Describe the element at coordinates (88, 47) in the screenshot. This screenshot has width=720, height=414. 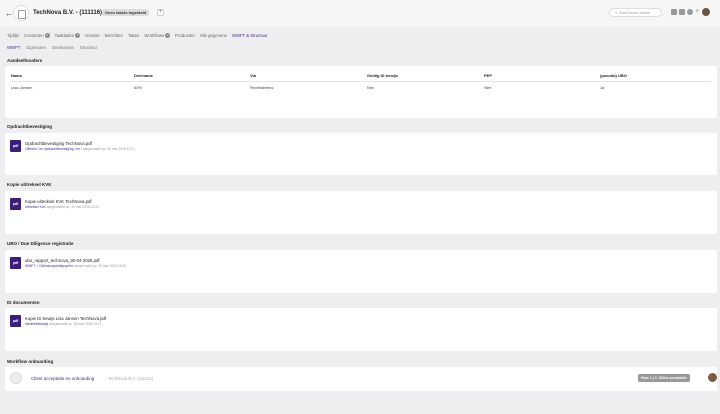
I see `subtab-structuur: Structuur` at that location.